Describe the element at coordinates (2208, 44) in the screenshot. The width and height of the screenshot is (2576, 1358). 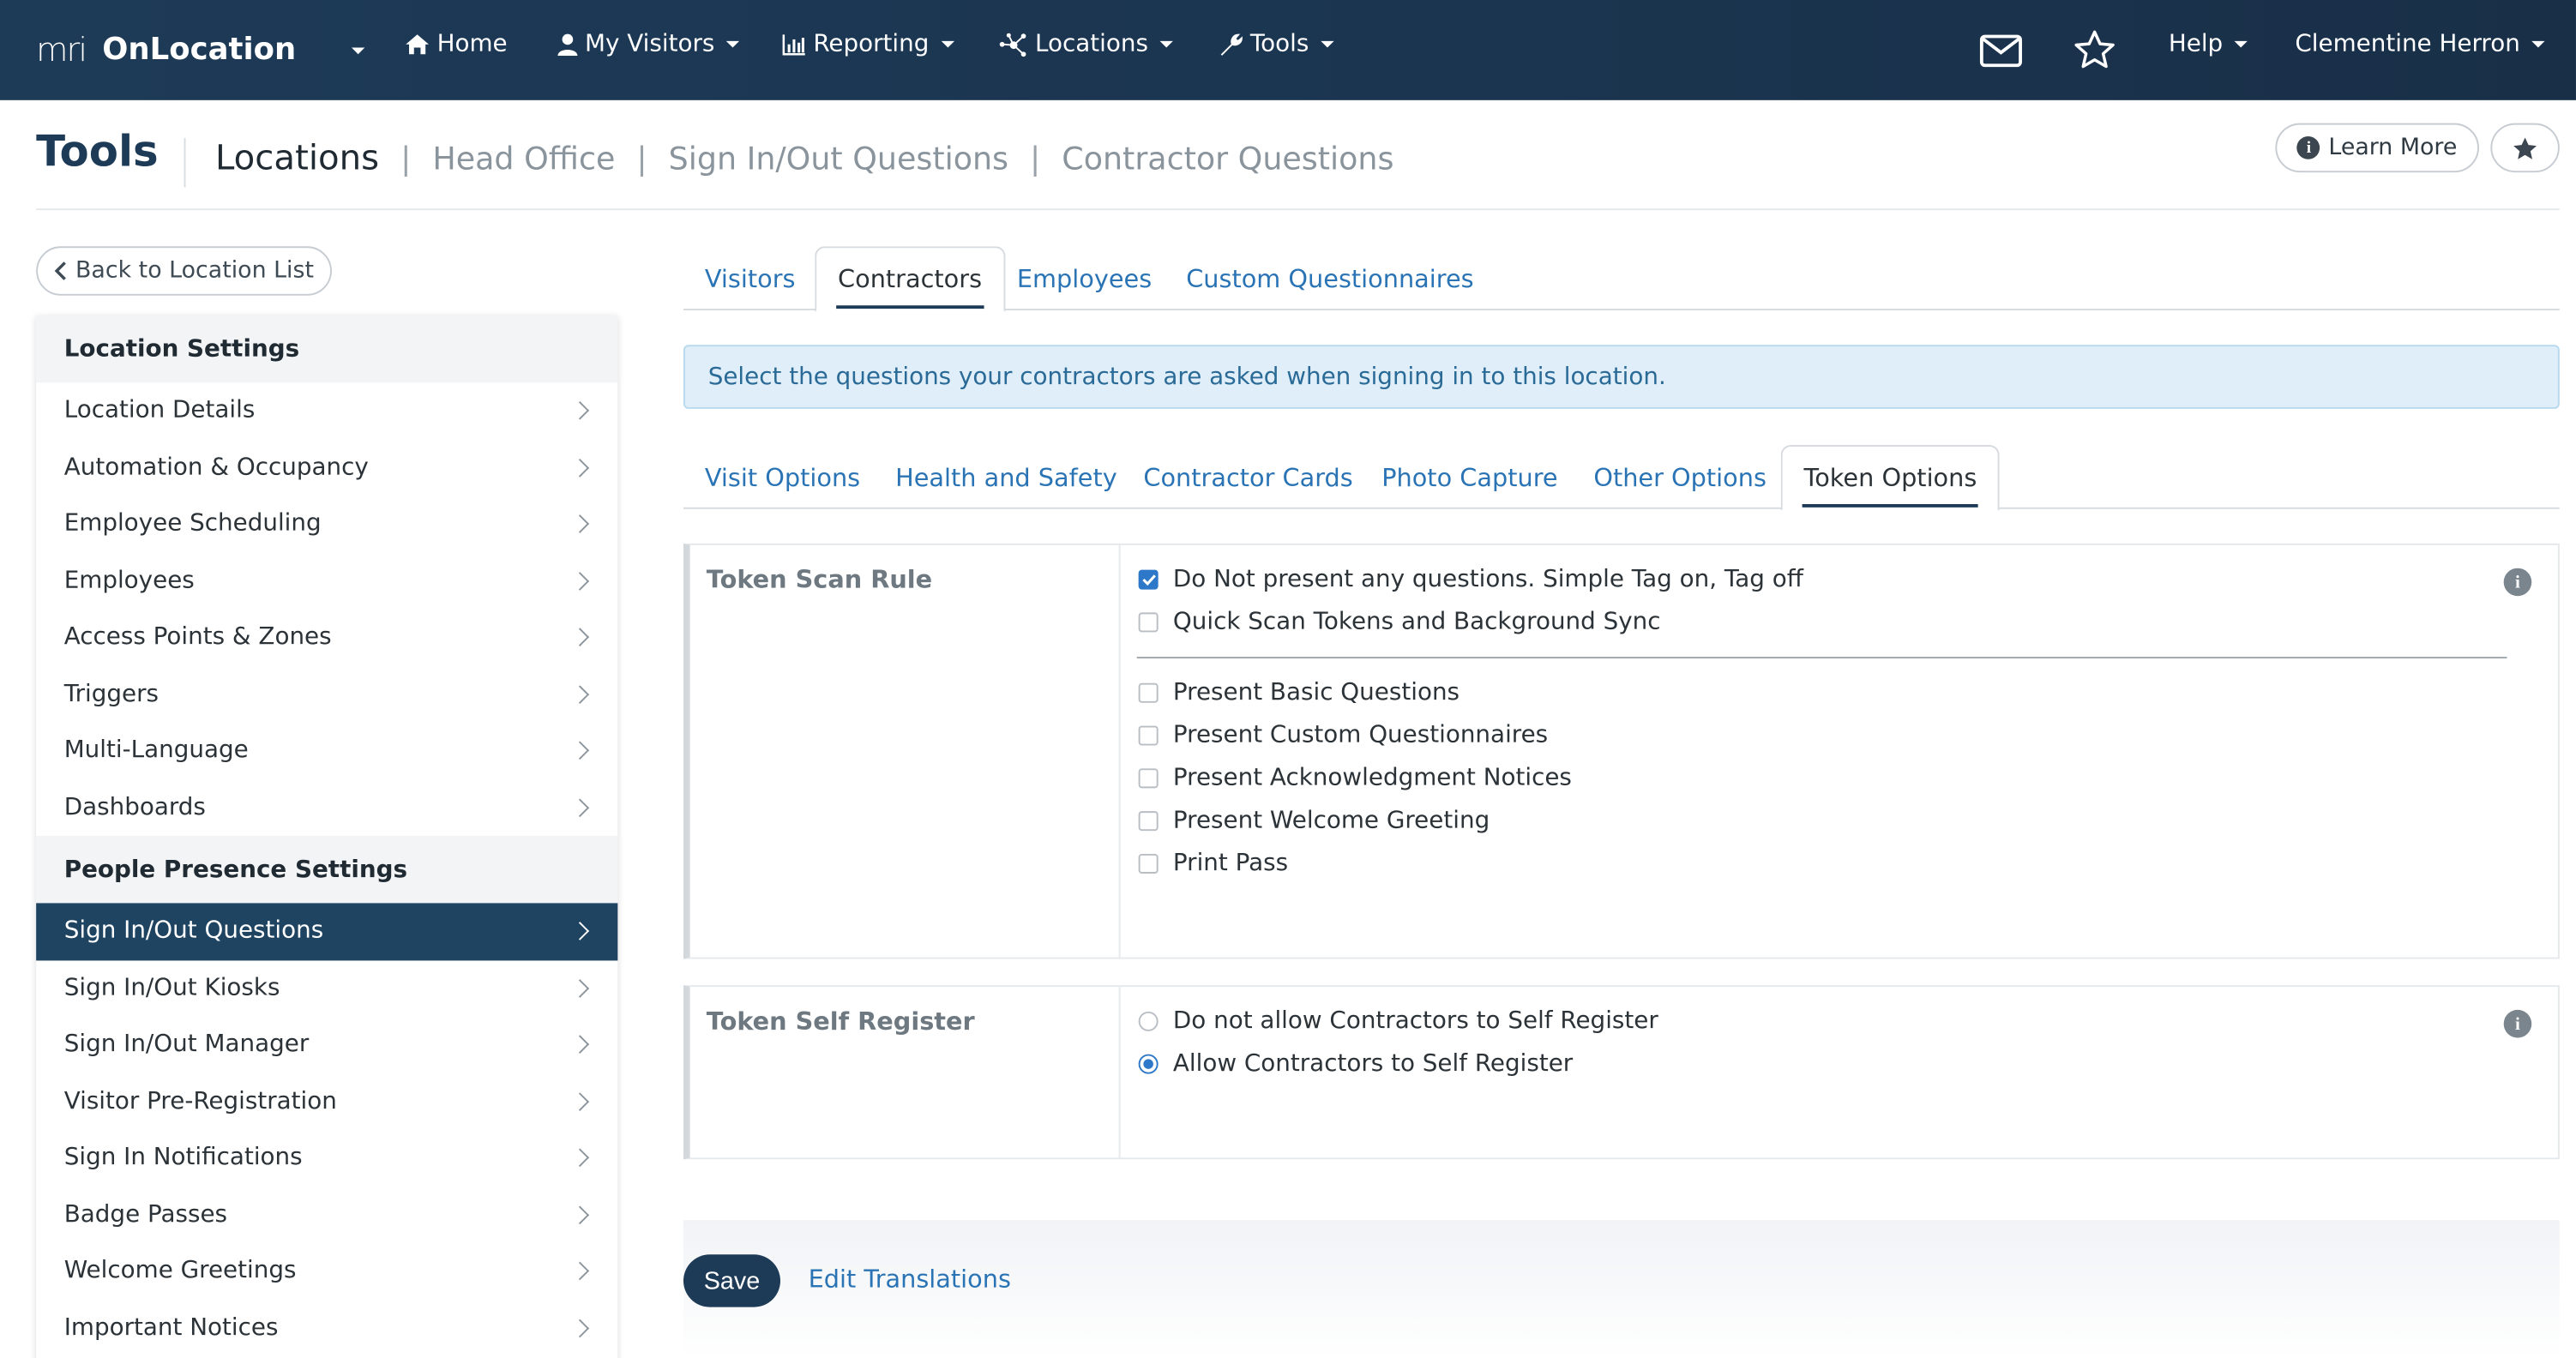
I see `nav-help: Help` at that location.